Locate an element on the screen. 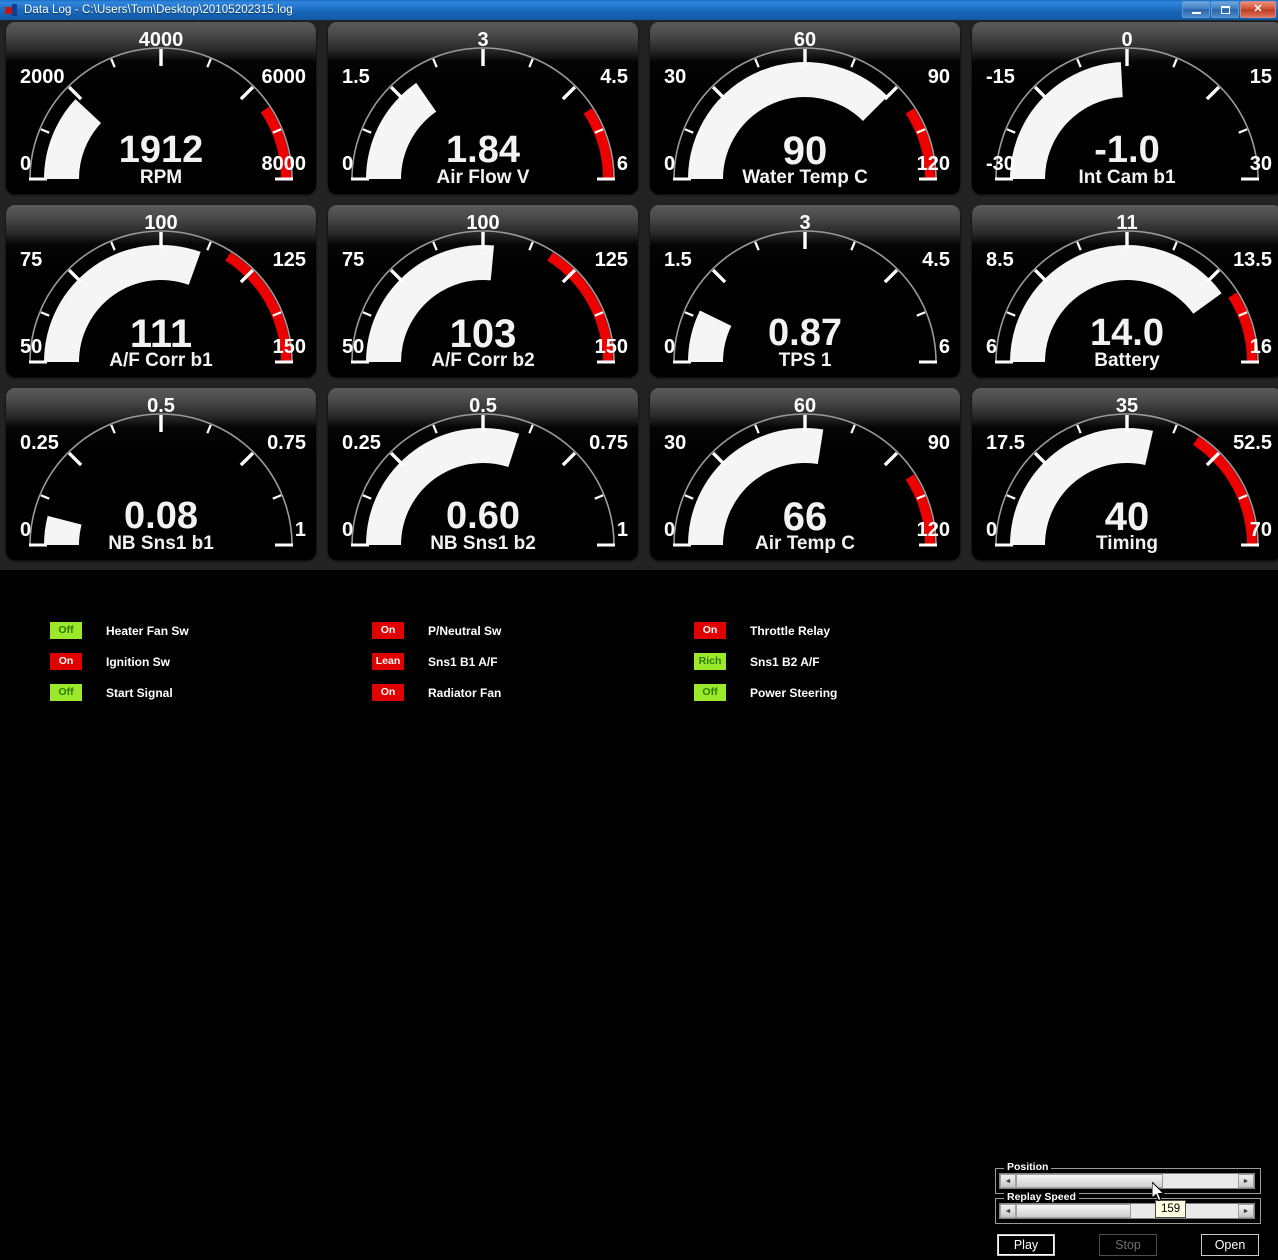 Image resolution: width=1278 pixels, height=1260 pixels. gauge-scale-major-3: 15 is located at coordinates (1260, 77).